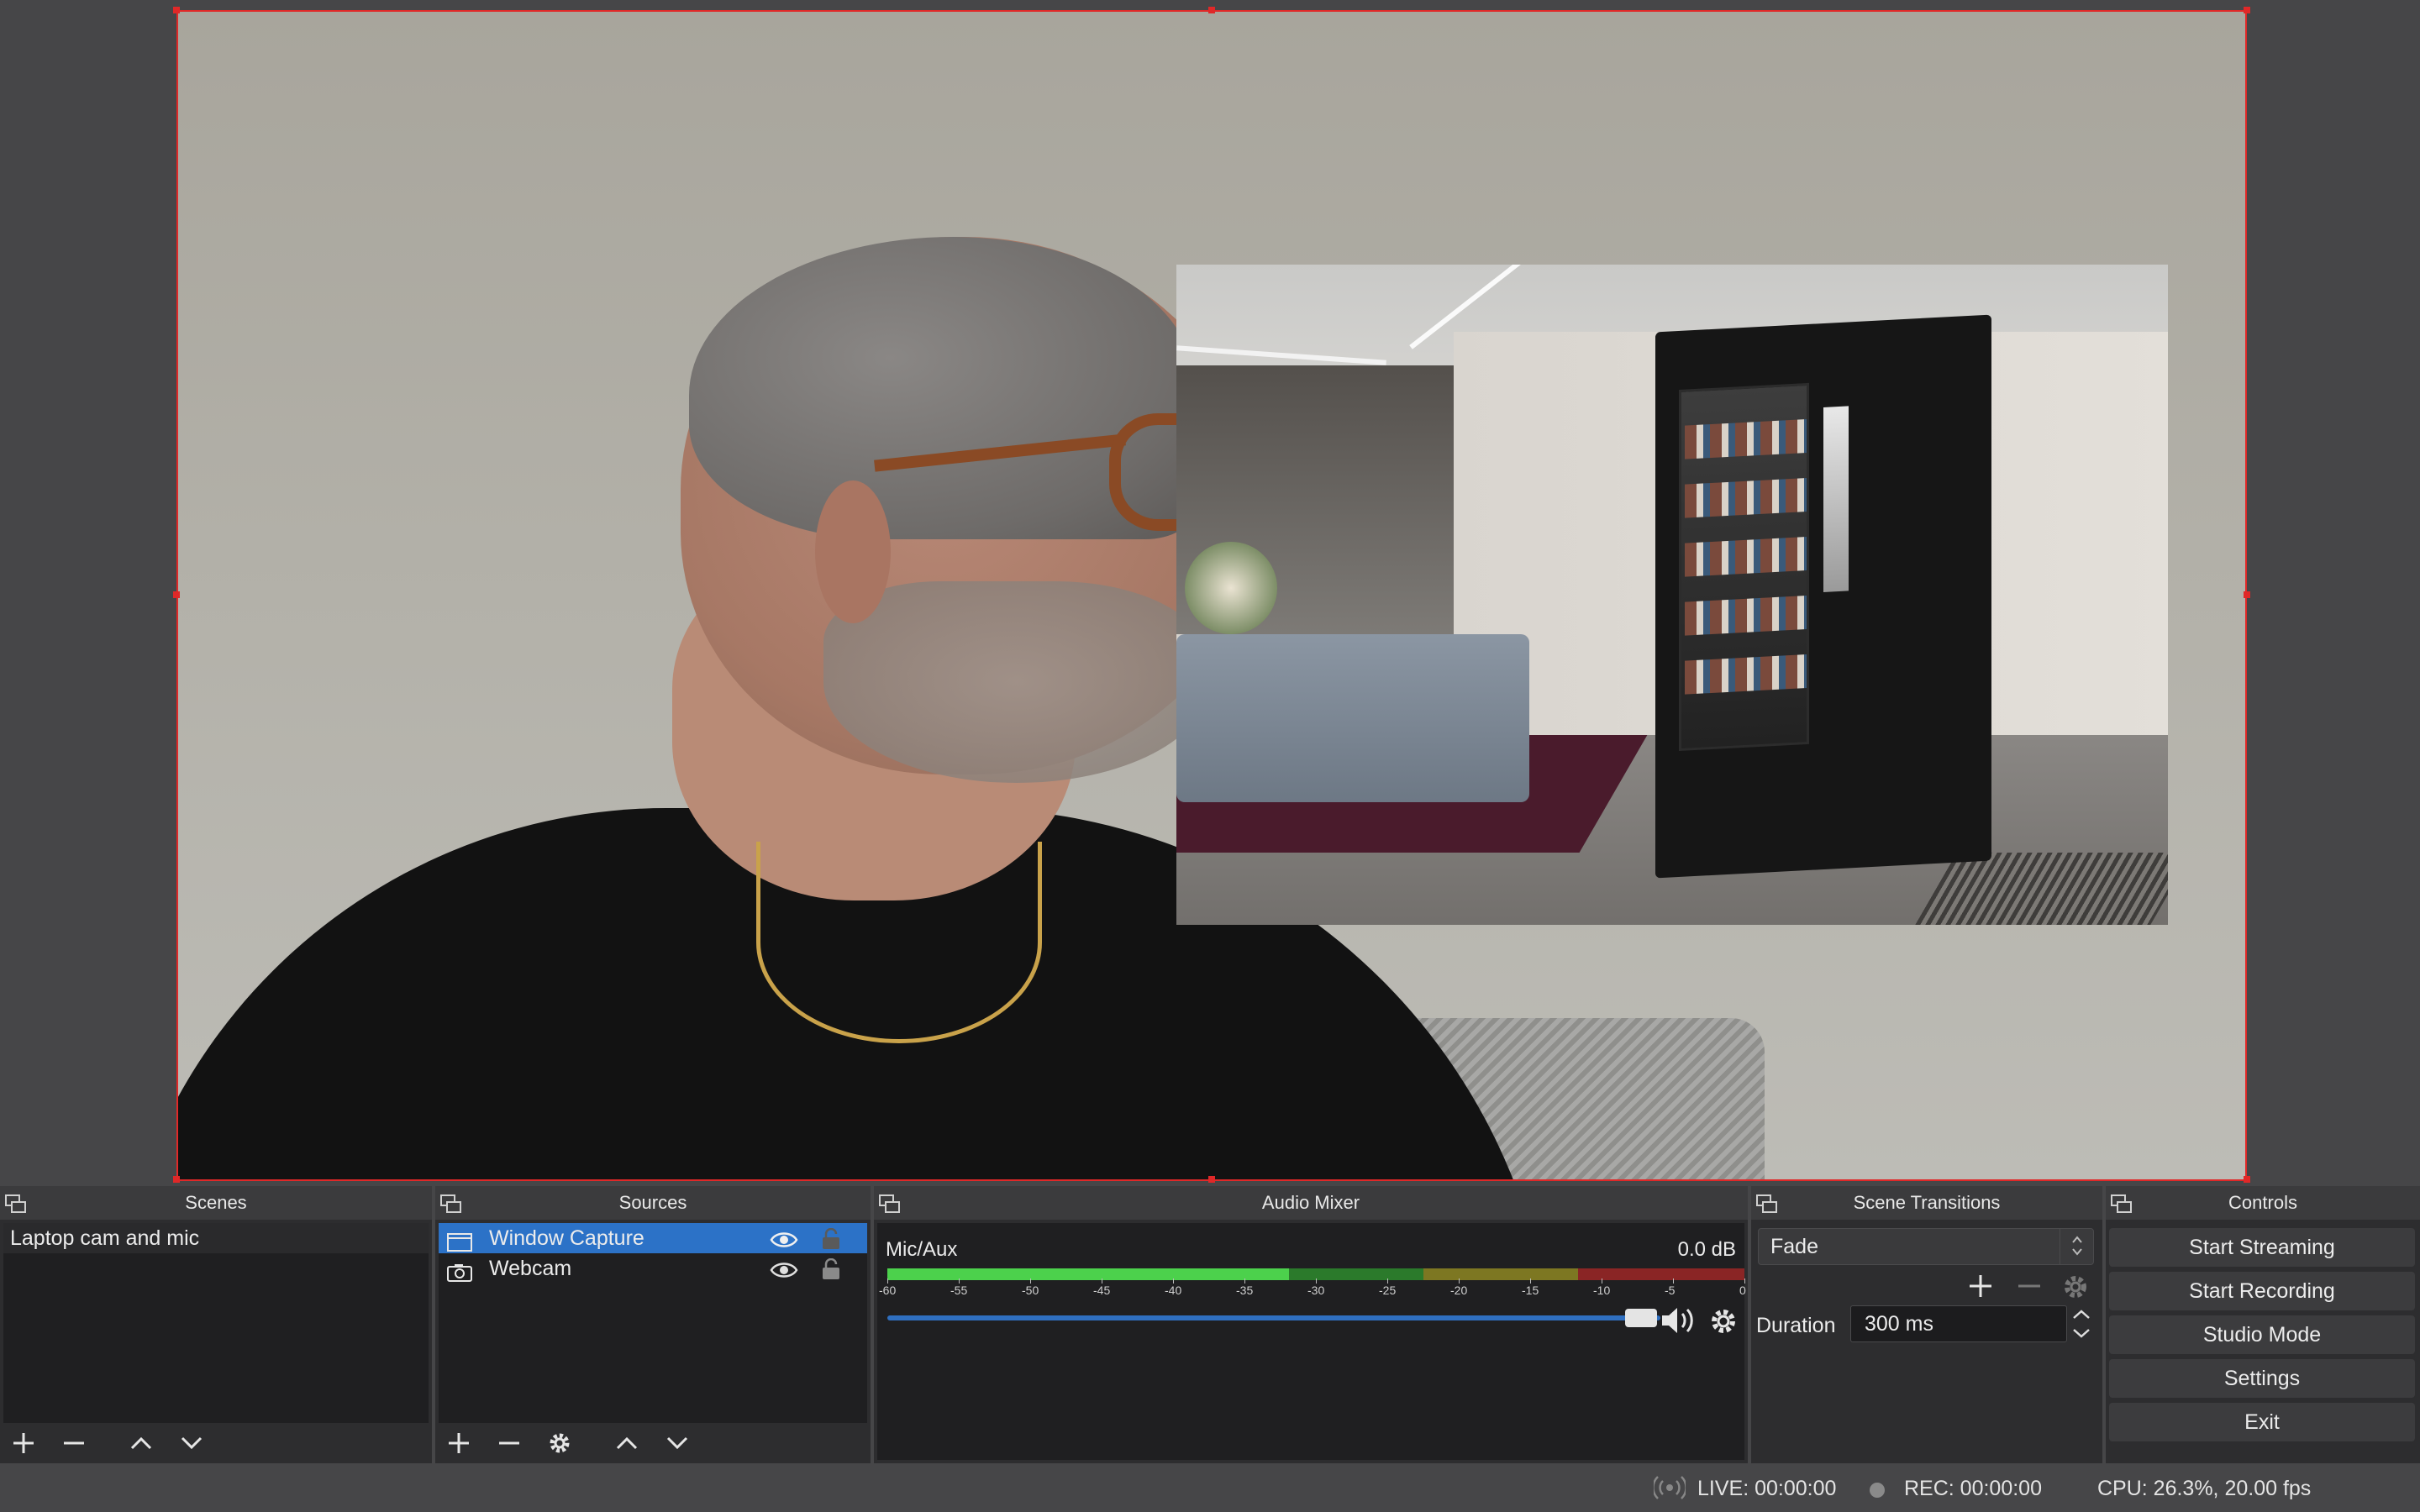 This screenshot has height=1512, width=2420. I want to click on rec-timer: REC: 00:00:00, so click(1973, 1488).